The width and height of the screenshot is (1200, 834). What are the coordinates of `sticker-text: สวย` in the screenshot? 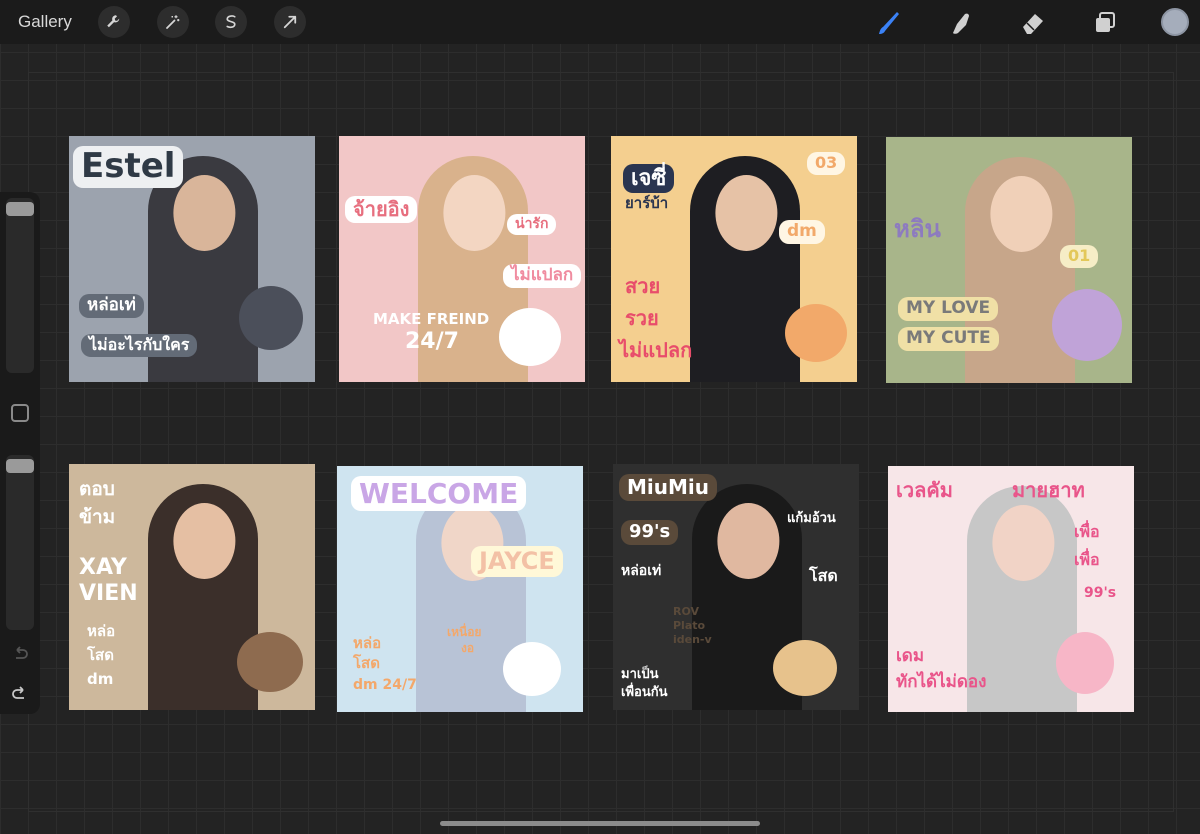 It's located at (643, 286).